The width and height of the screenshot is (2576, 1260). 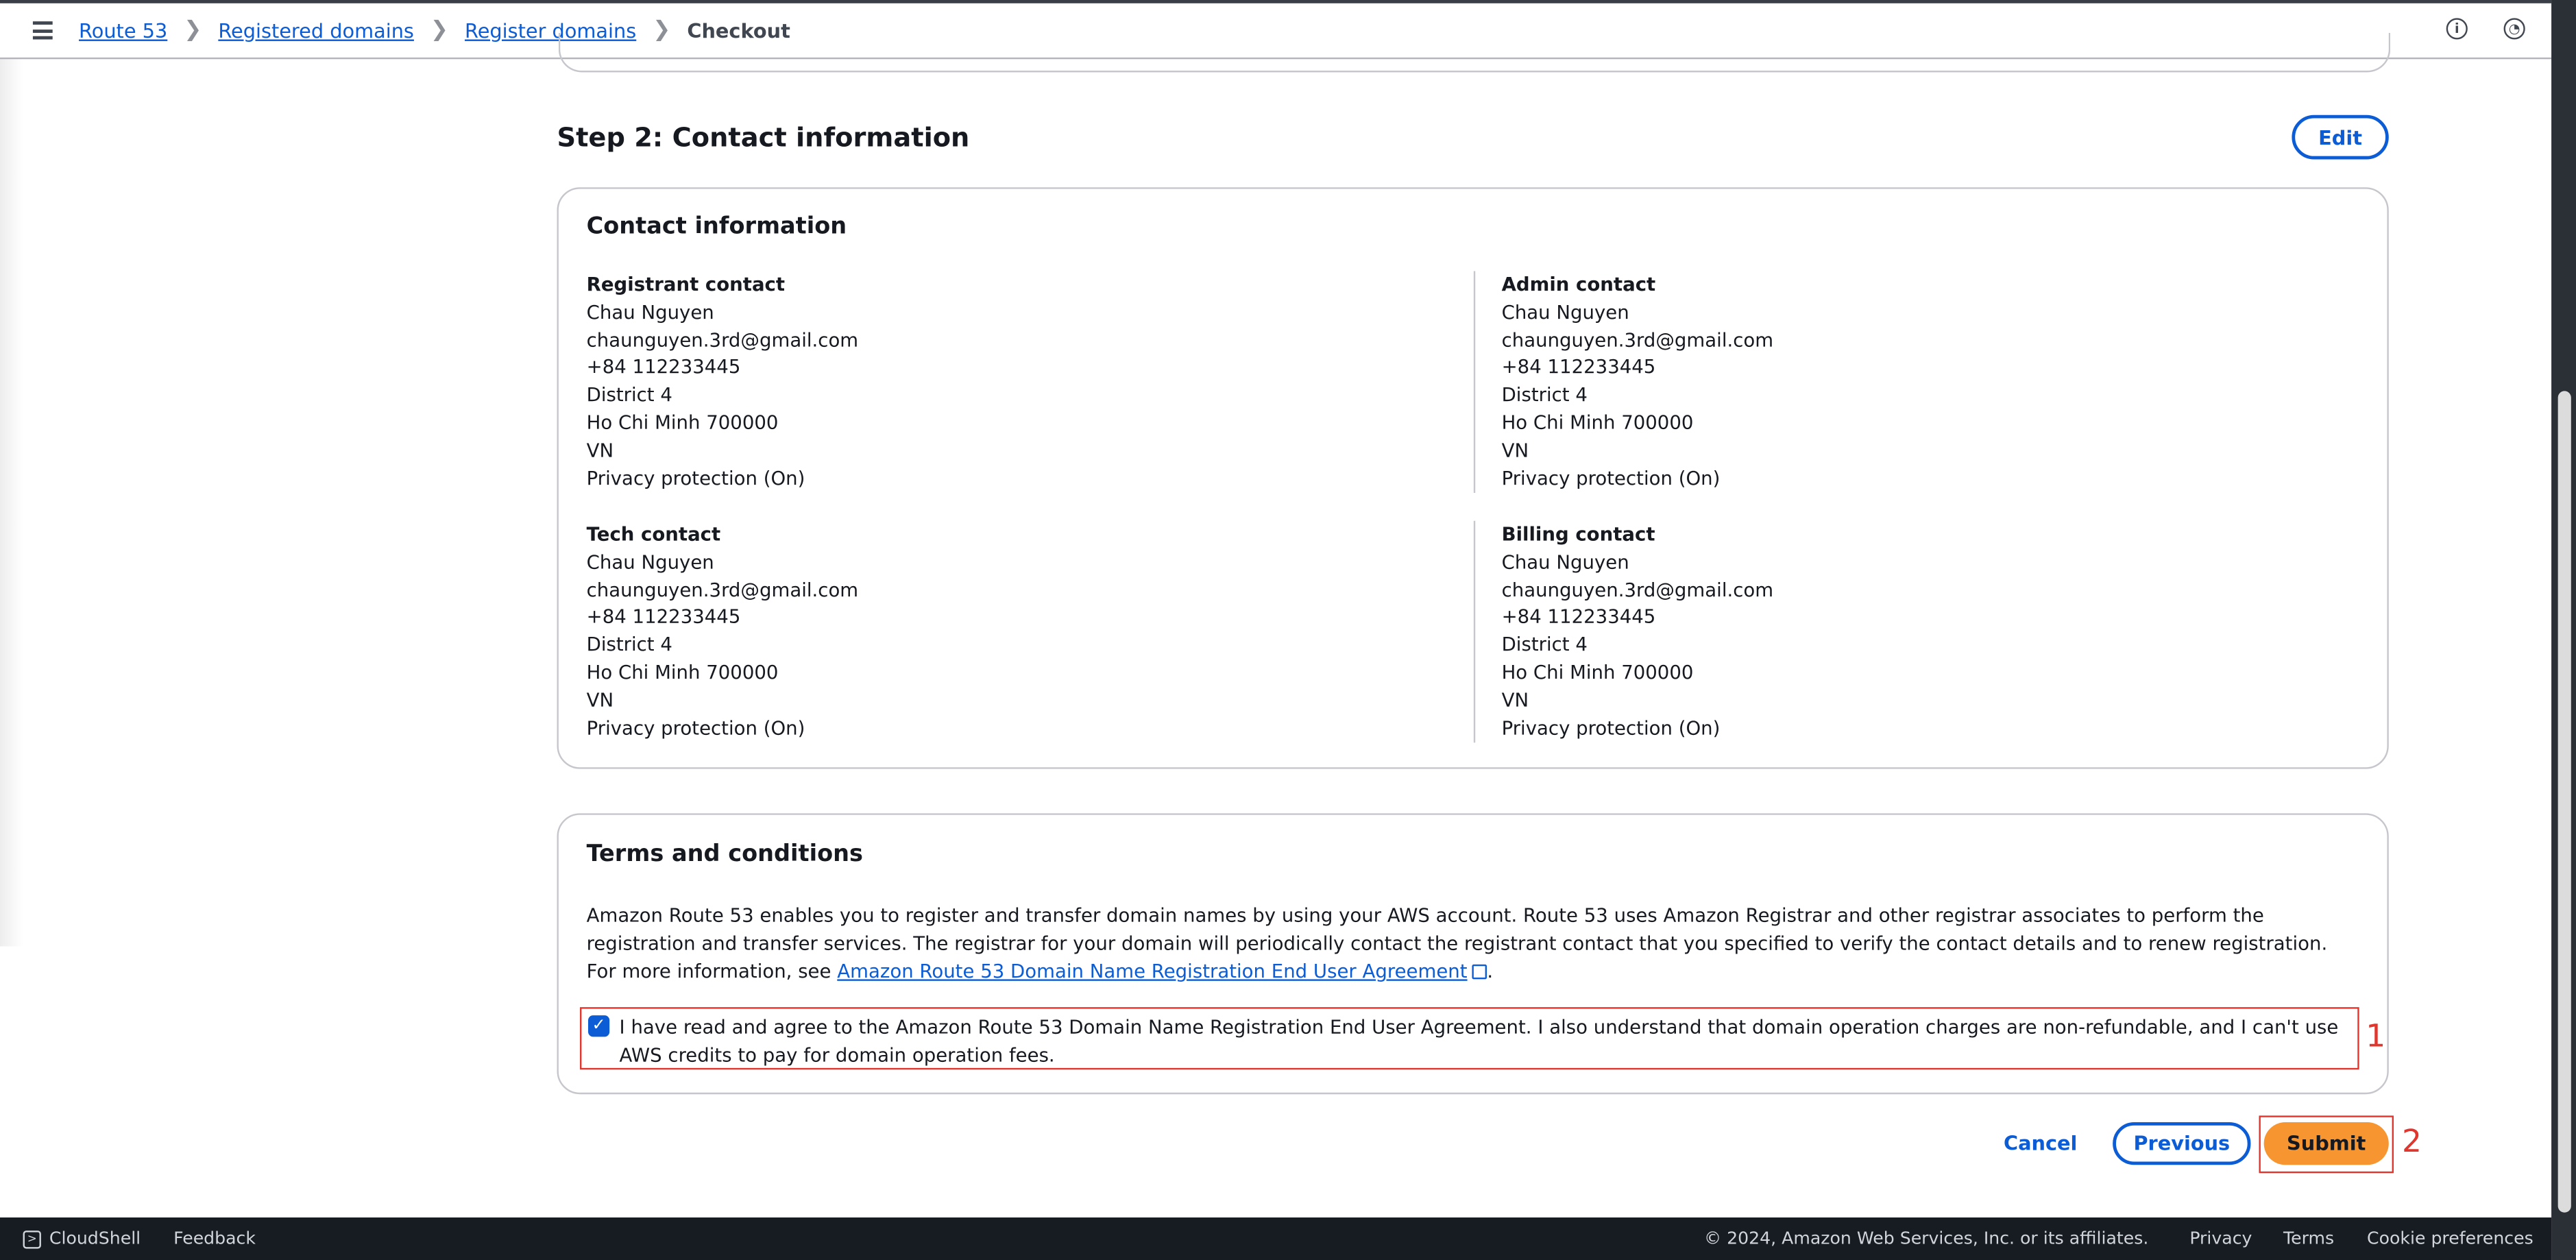 What do you see at coordinates (2308, 1239) in the screenshot?
I see `terms-link: Terms` at bounding box center [2308, 1239].